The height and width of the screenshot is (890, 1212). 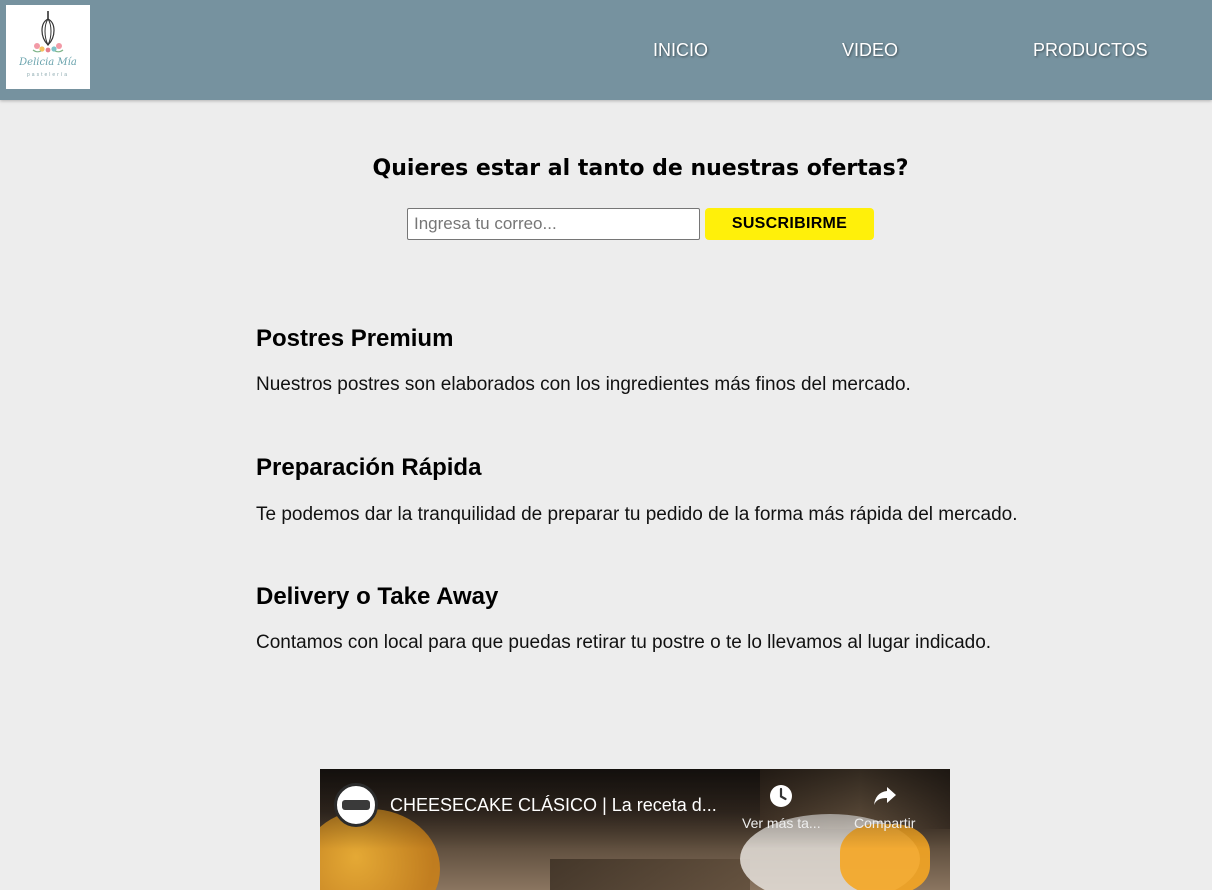 What do you see at coordinates (48, 62) in the screenshot?
I see `logo-name: Delicia Mía` at bounding box center [48, 62].